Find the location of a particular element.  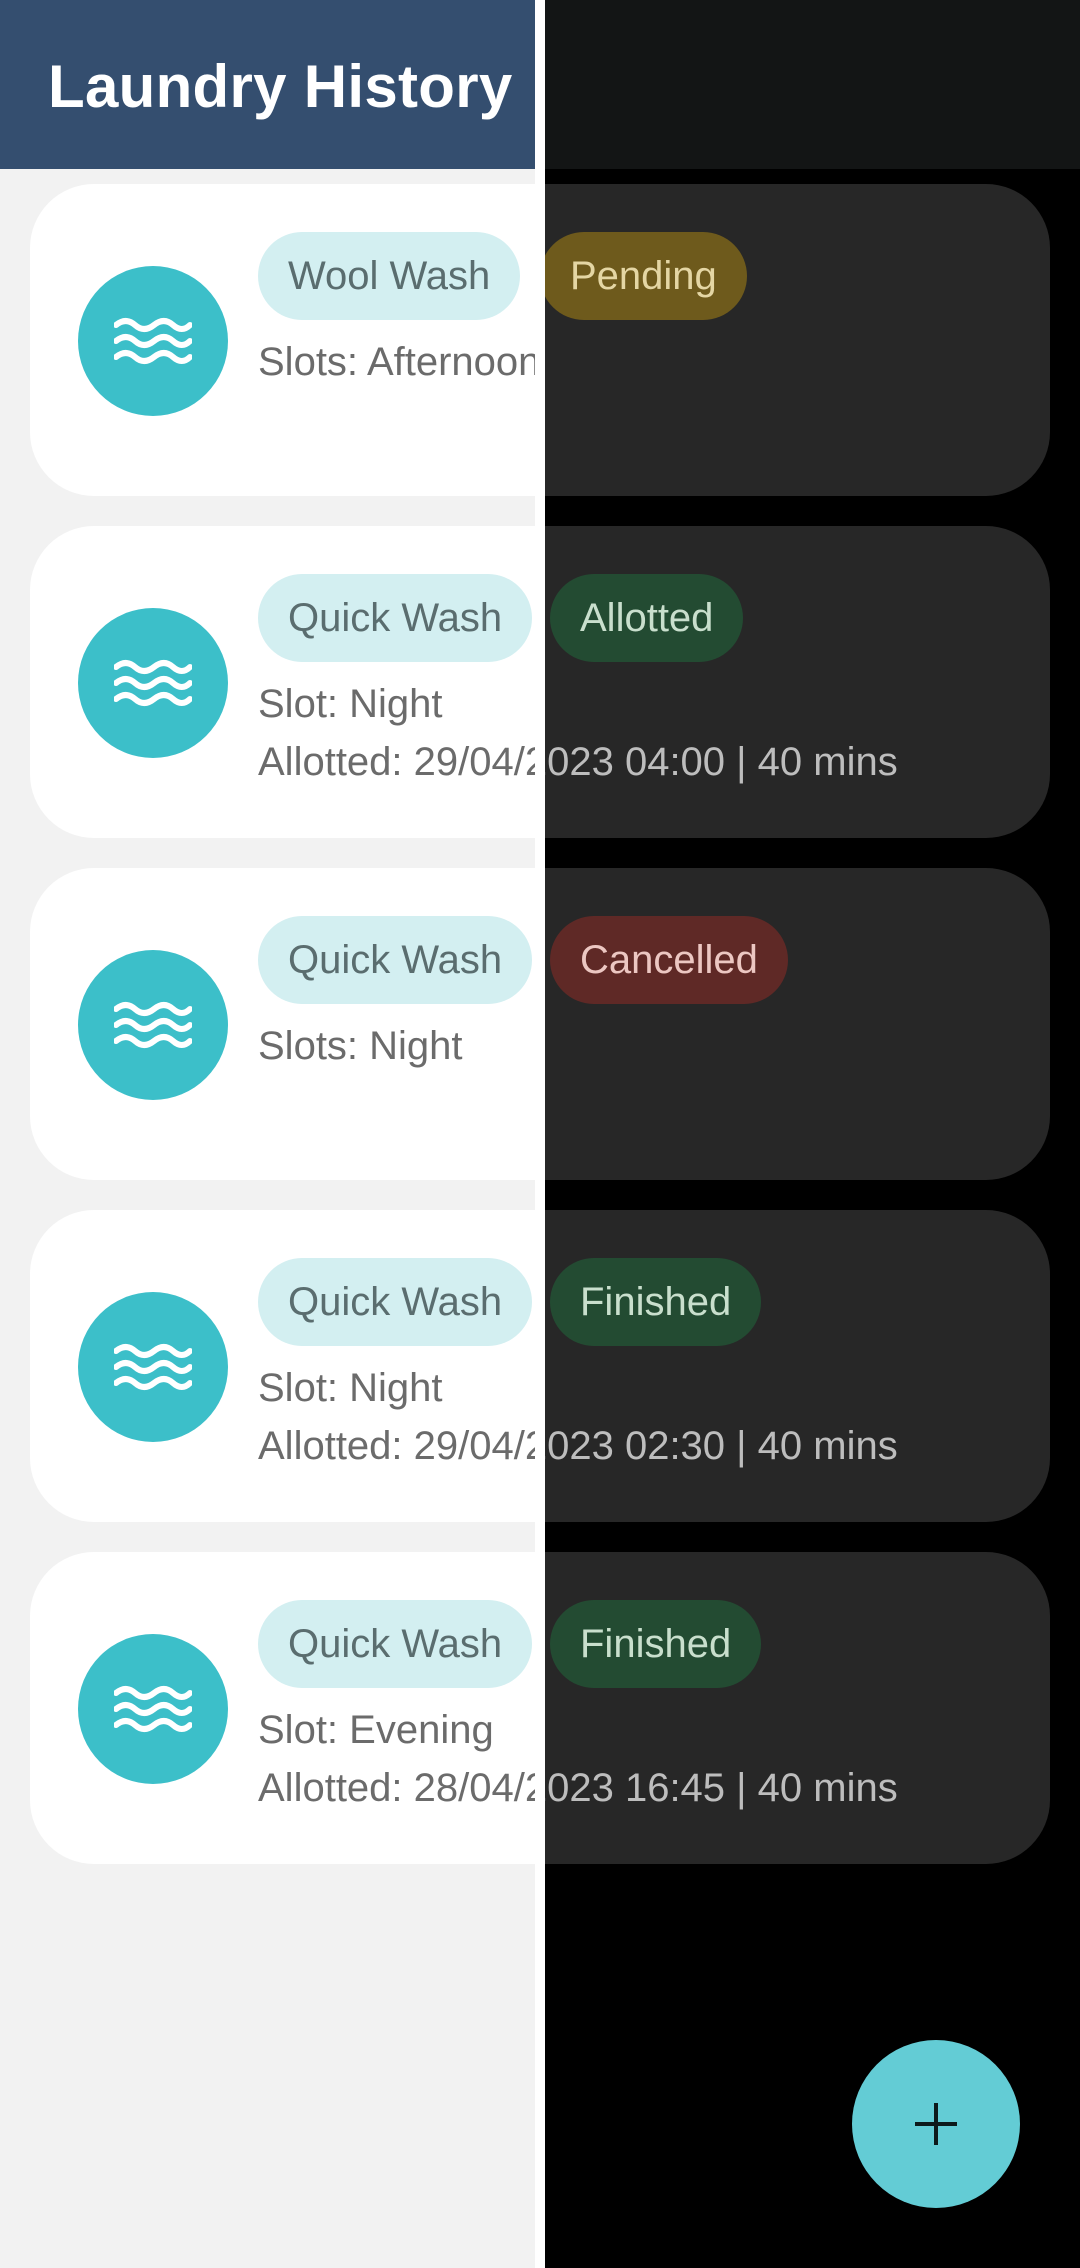

plus-icon is located at coordinates (936, 2124).